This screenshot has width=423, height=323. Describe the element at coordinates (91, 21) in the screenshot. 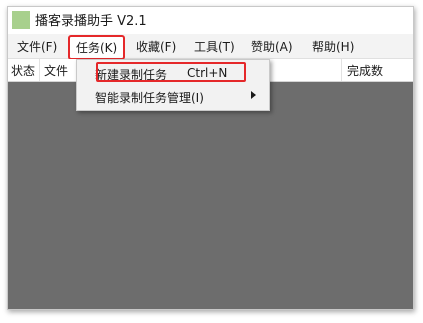

I see `window-title: 播客录播助手 V2.1` at that location.